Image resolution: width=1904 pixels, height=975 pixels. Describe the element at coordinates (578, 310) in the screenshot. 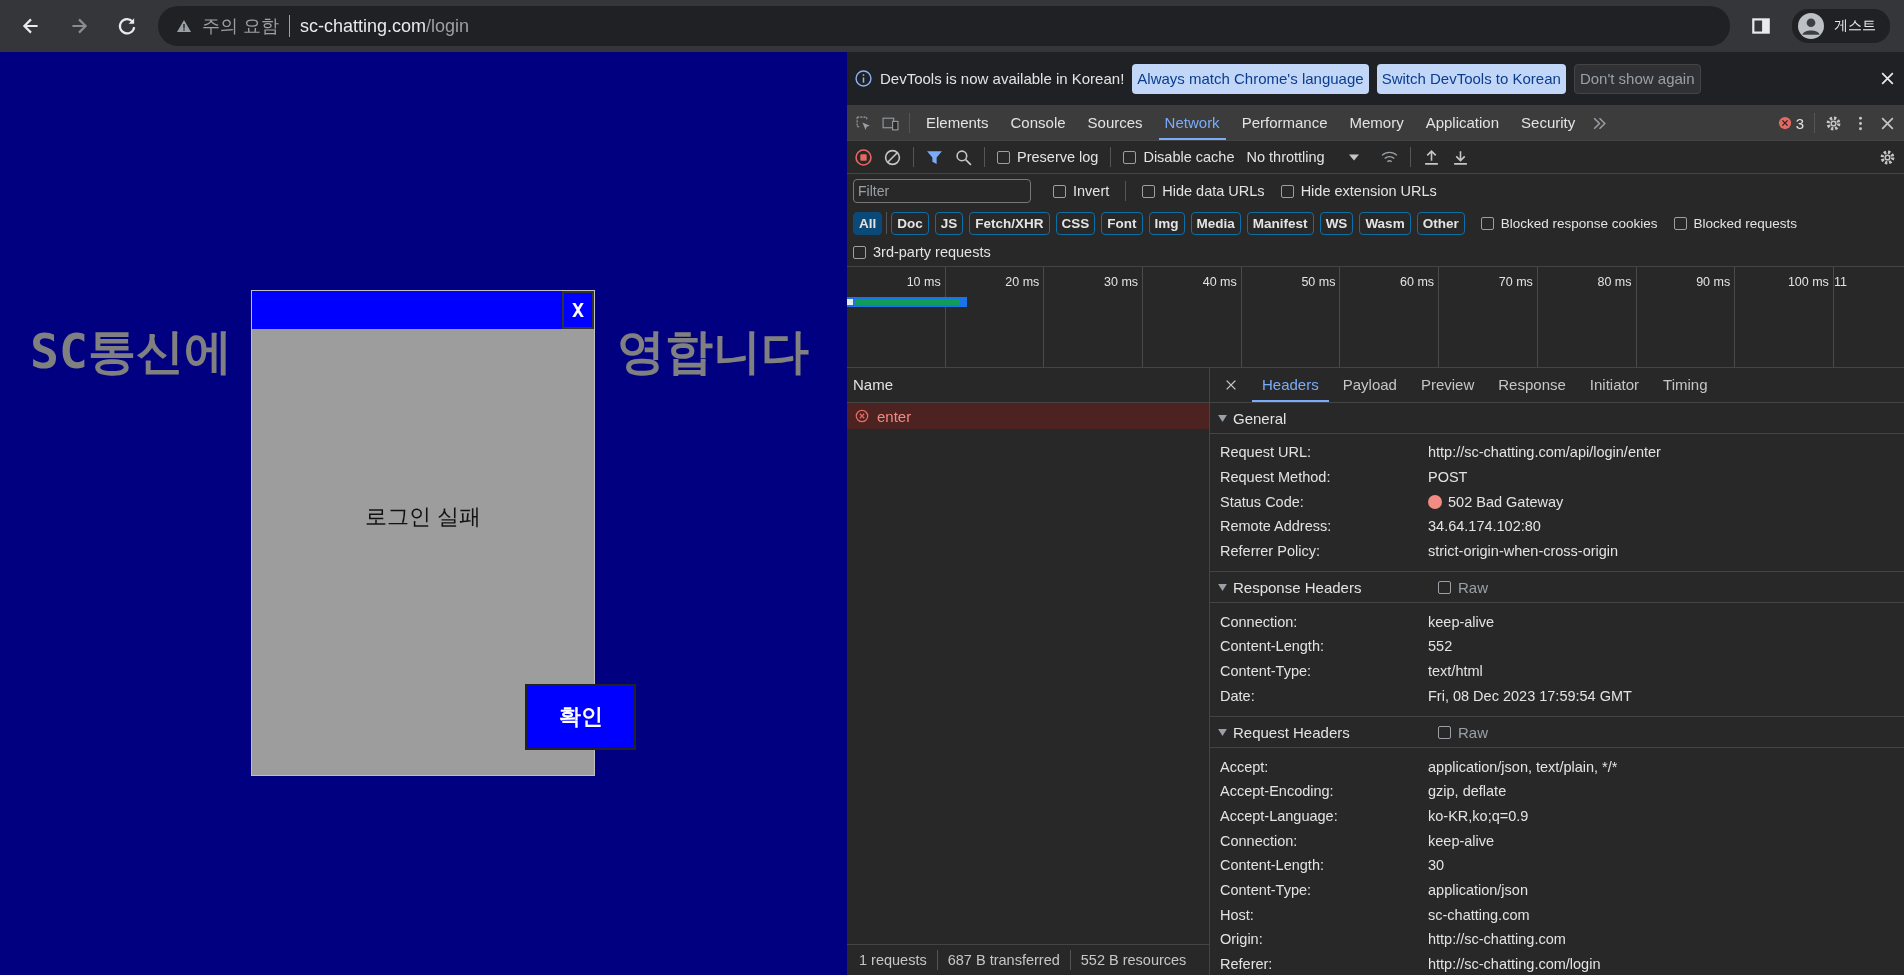

I see `close-button: X` at that location.